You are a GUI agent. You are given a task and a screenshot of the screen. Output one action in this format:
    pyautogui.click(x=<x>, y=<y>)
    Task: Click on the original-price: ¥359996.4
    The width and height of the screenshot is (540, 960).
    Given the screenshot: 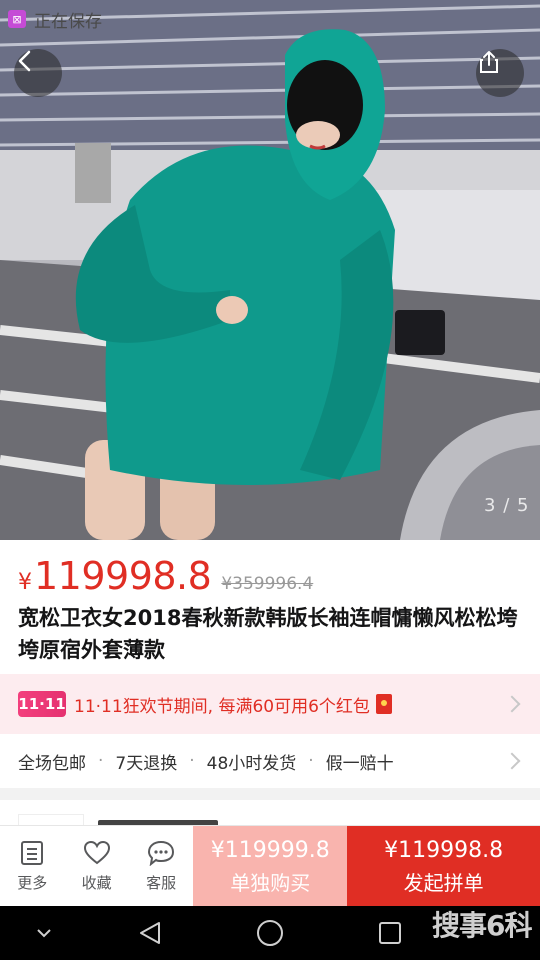 What is the action you would take?
    pyautogui.click(x=267, y=584)
    